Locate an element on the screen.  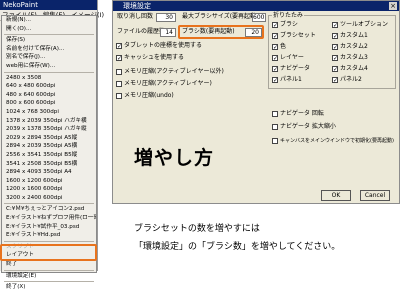
fold-navigator: ✓ ナビゲータ is located at coordinates (302, 70).